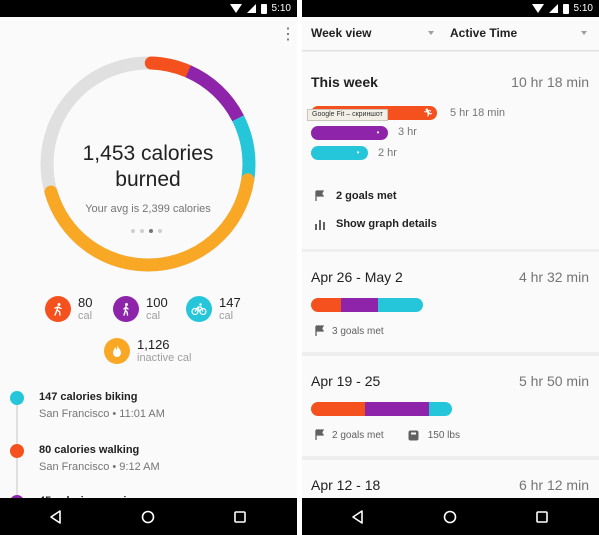 The width and height of the screenshot is (599, 535). Describe the element at coordinates (126, 309) in the screenshot. I see `walking-icon` at that location.